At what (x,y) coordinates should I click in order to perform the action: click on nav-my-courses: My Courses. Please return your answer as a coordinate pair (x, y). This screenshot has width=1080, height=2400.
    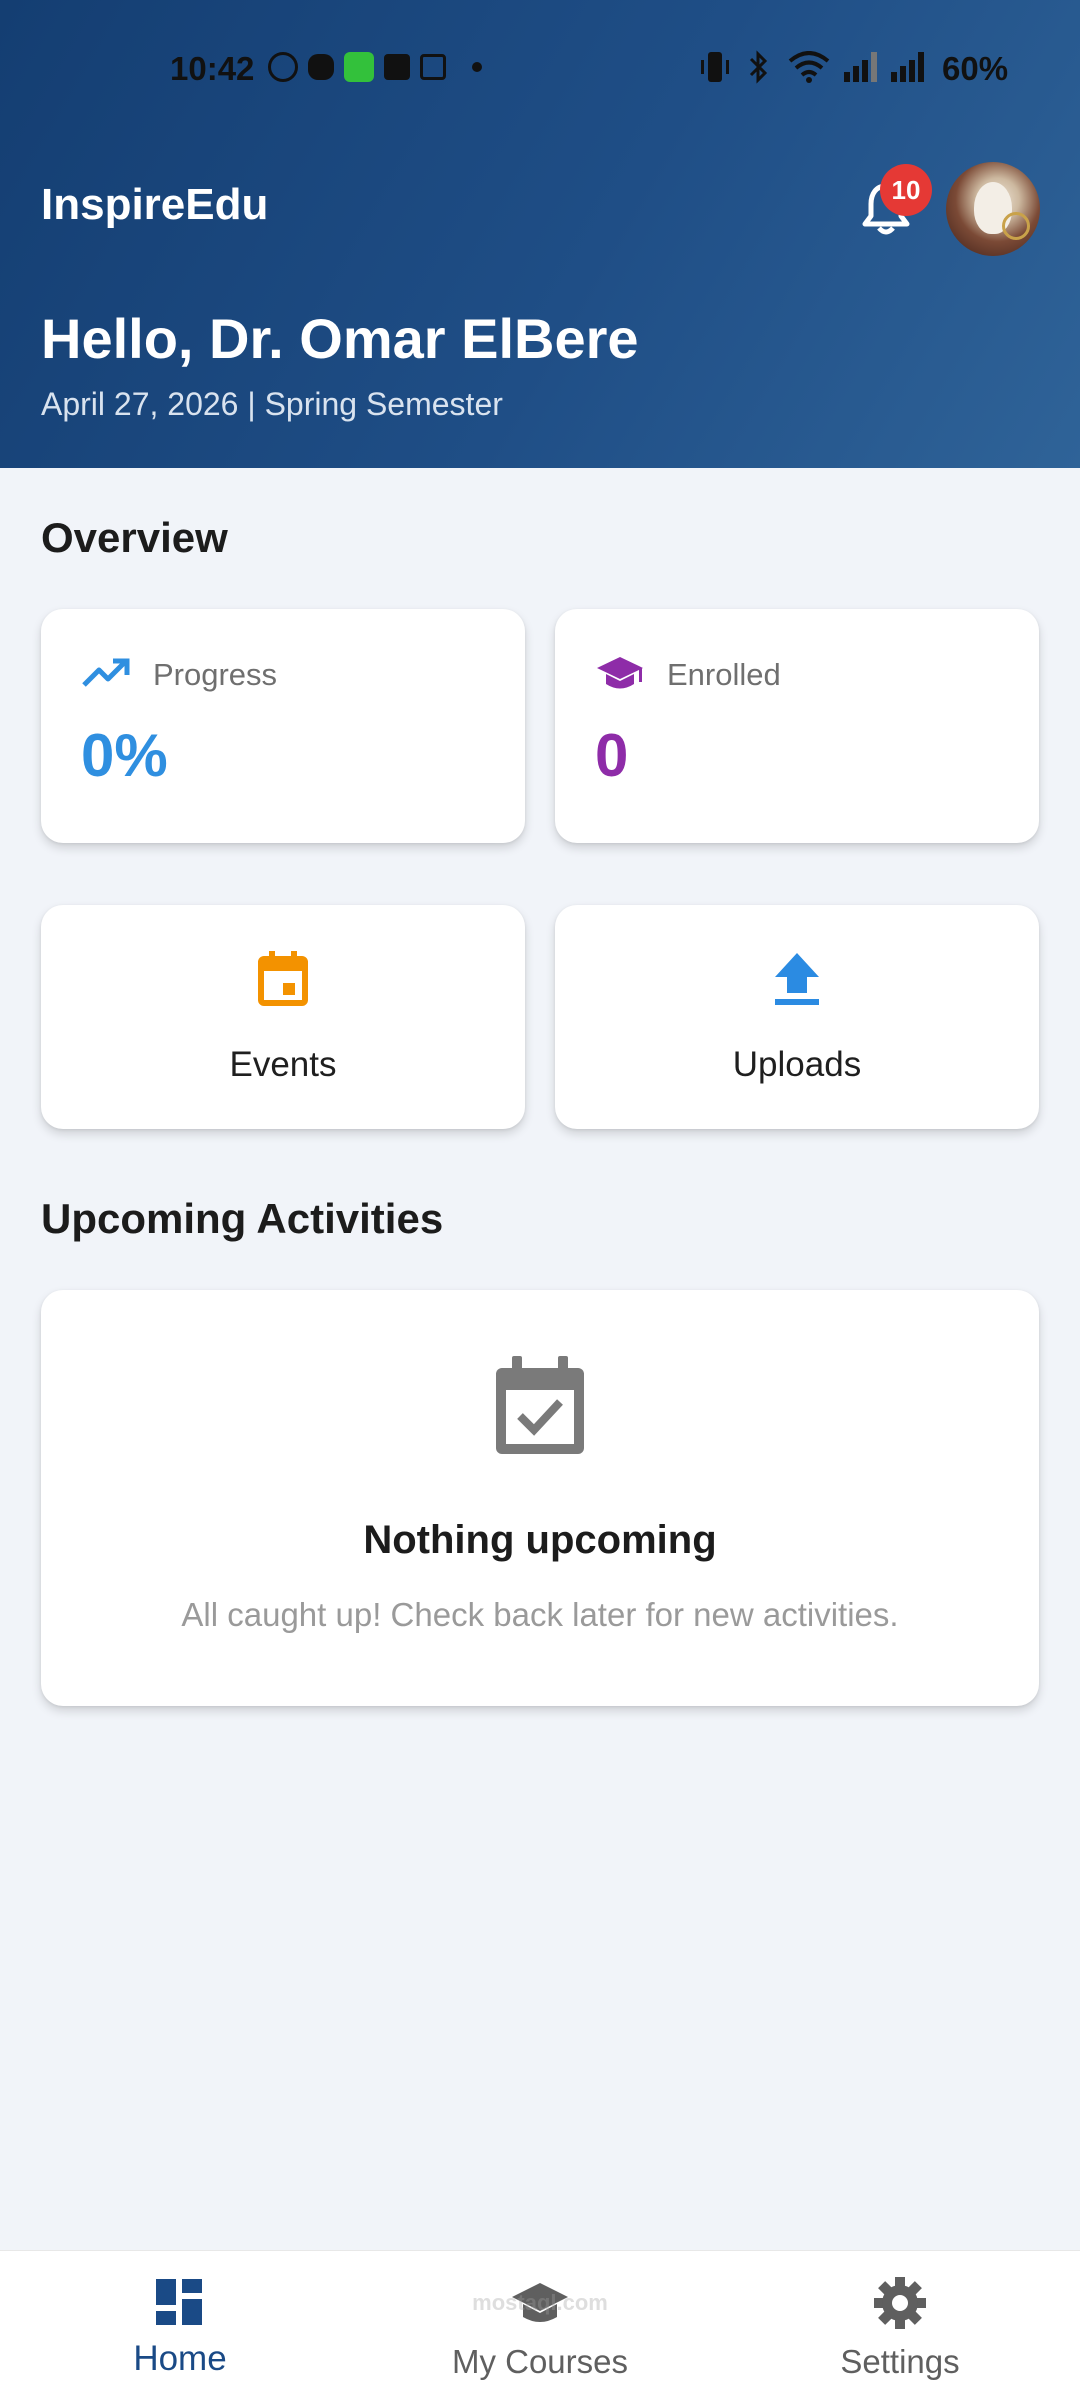
    Looking at the image, I should click on (540, 2325).